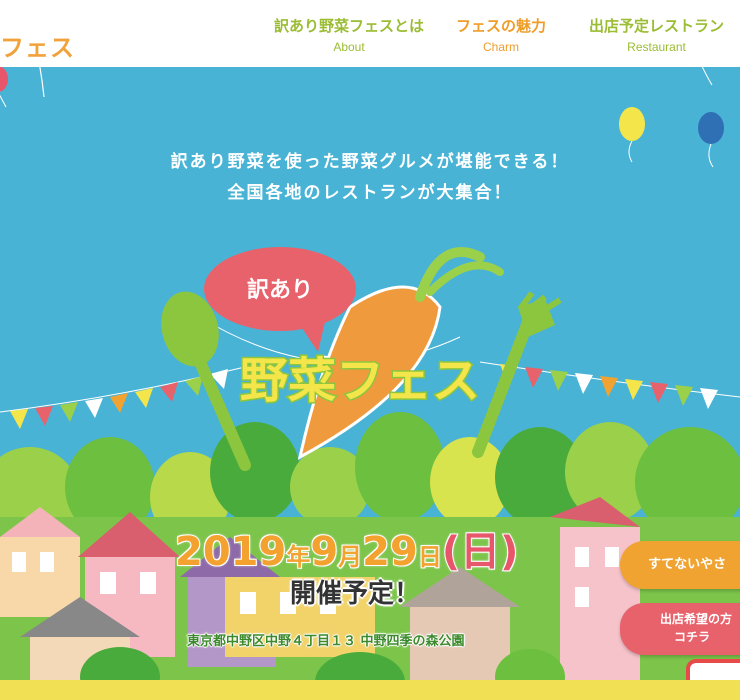  Describe the element at coordinates (680, 629) in the screenshot. I see `exhibitor-apply-button: 出店希望の方 コチラ` at that location.